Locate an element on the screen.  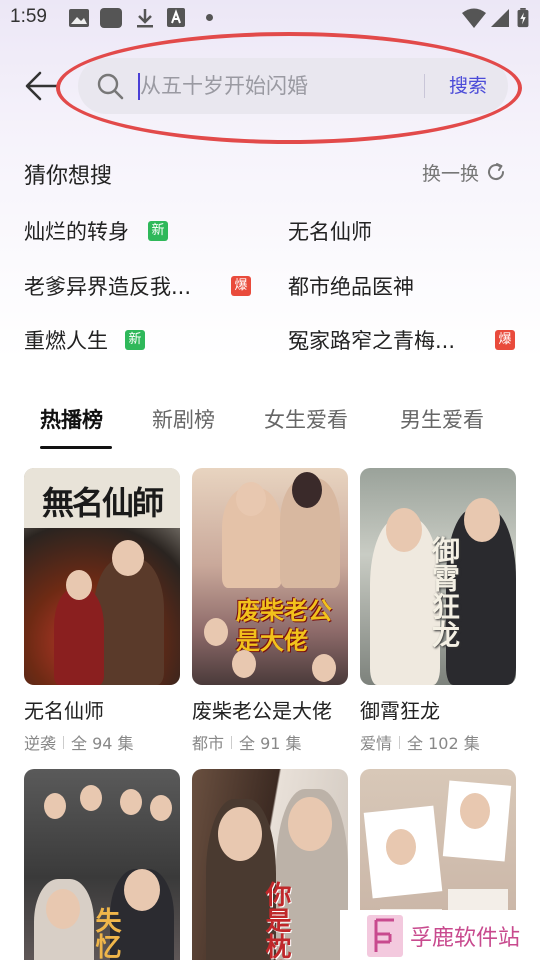
poster-title-text: 御霄狂龙 is located at coordinates (444, 592).